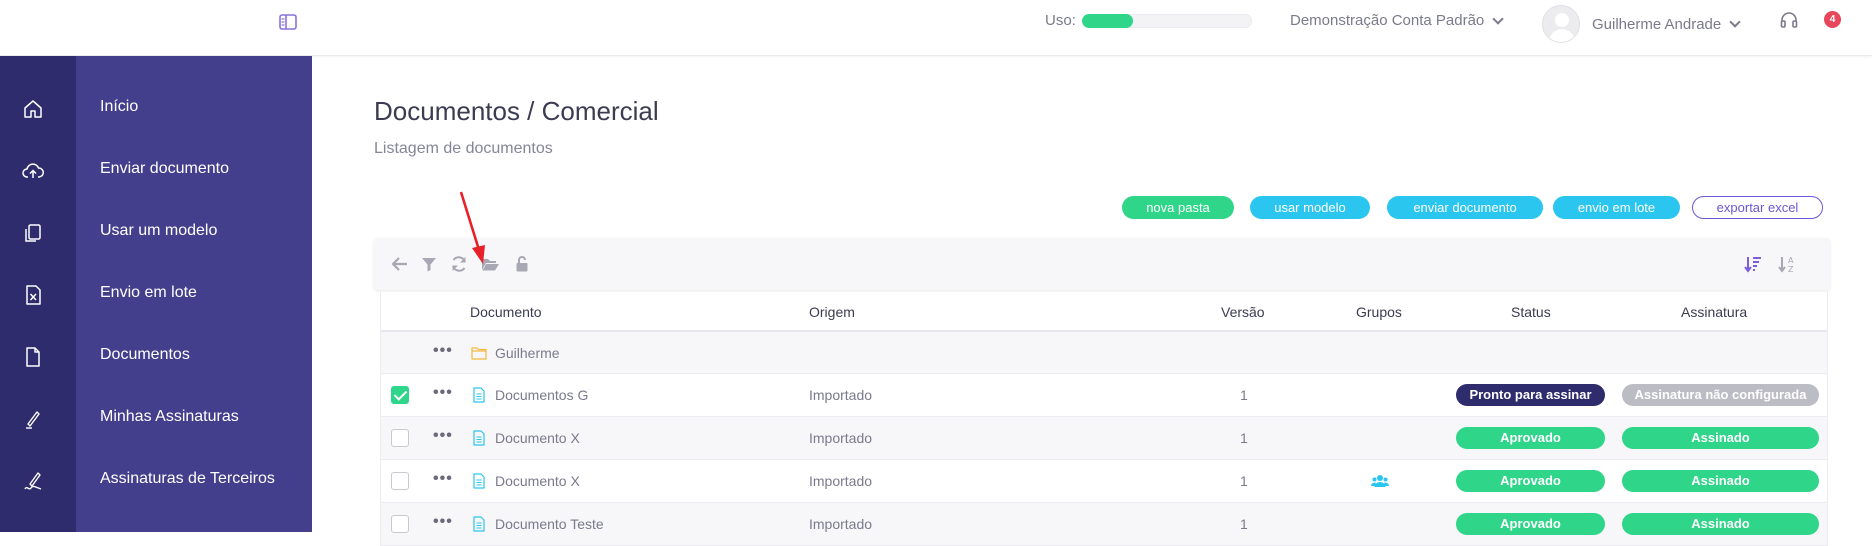  What do you see at coordinates (1657, 24) in the screenshot?
I see `user-name: Guilherme Andrade` at bounding box center [1657, 24].